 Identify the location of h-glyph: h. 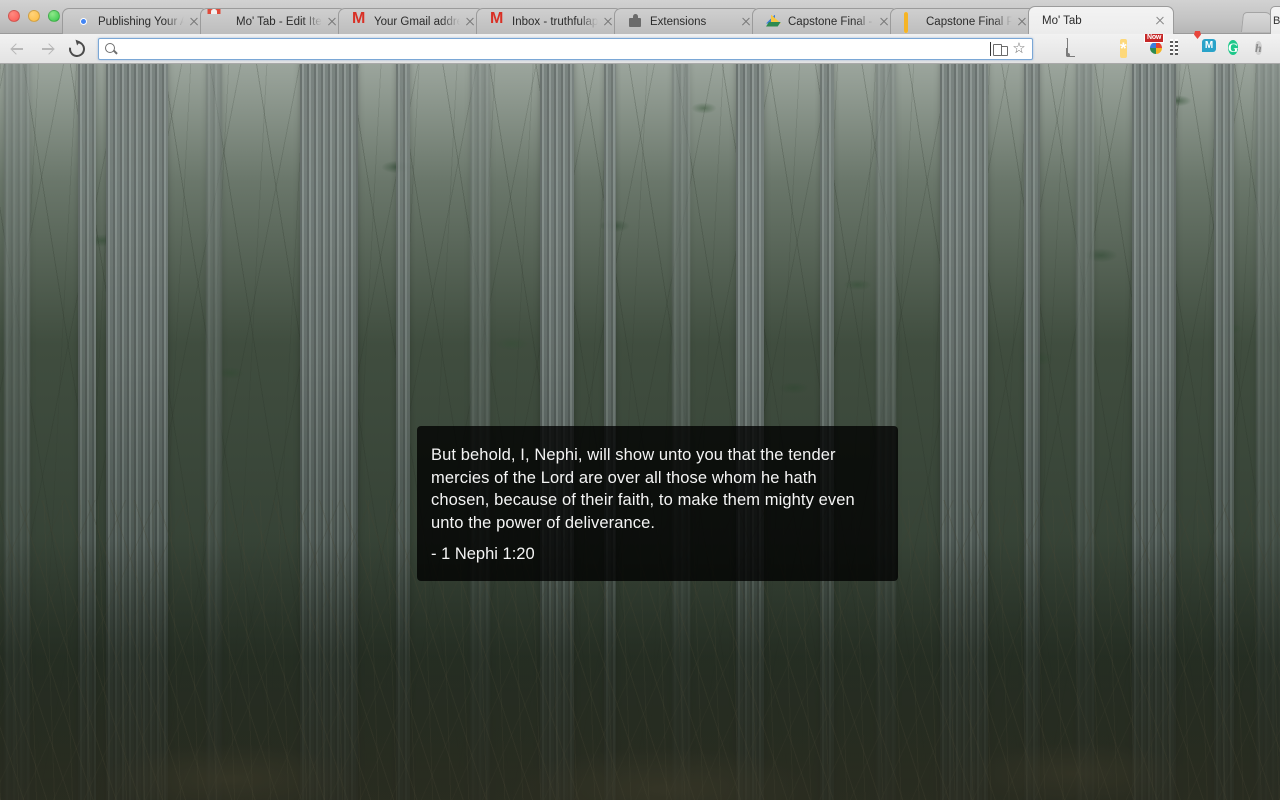
(1258, 48).